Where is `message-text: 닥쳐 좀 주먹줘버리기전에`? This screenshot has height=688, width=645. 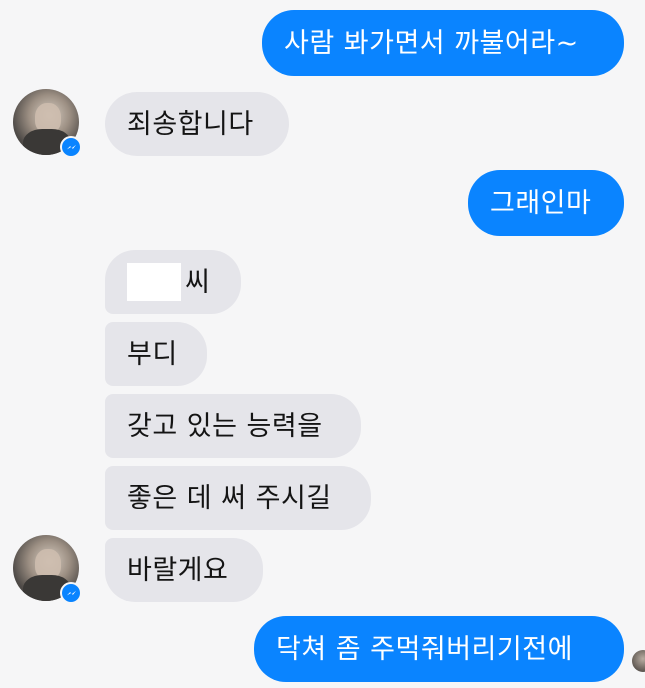 message-text: 닥쳐 좀 주먹줘버리기전에 is located at coordinates (424, 649).